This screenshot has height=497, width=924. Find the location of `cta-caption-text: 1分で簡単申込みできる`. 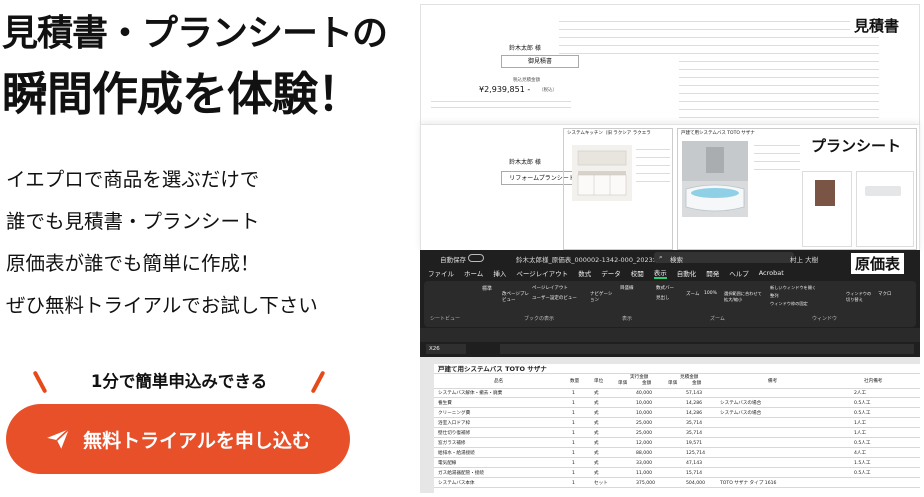

cta-caption-text: 1分で簡単申込みできる is located at coordinates (179, 381).